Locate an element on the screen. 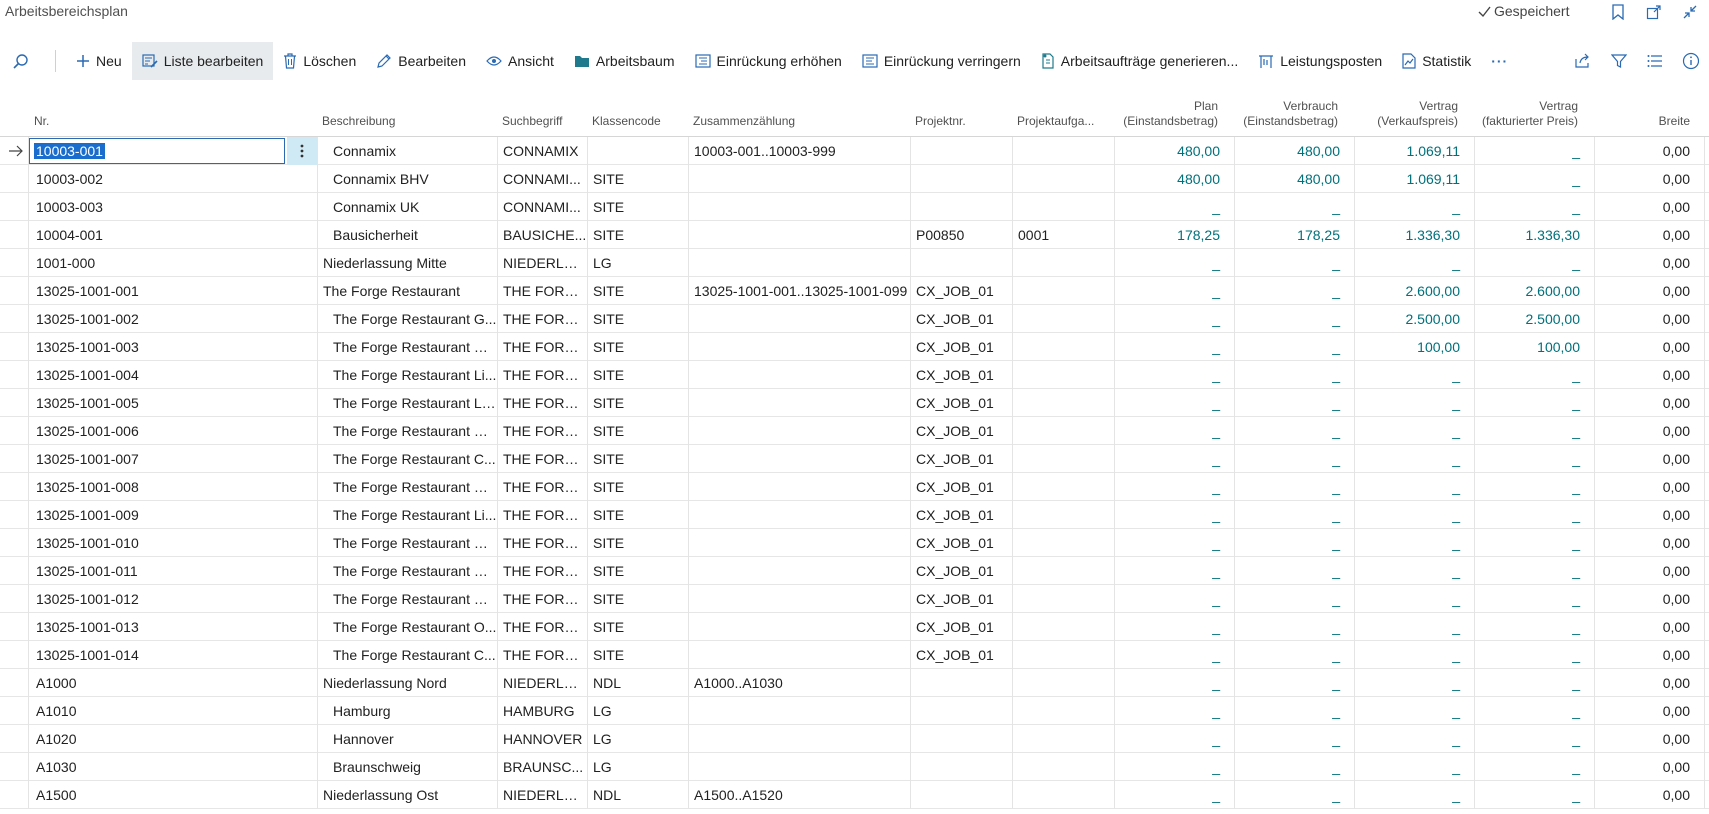  cell-nr: 13025-1001-011 is located at coordinates (157, 571).